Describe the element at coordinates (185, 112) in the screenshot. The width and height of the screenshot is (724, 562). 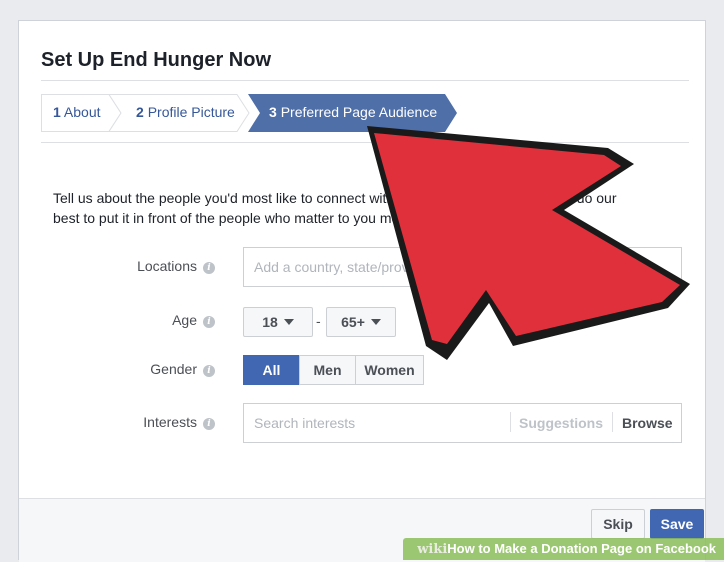
I see `step-profile-picture: 2 Profile Picture` at that location.